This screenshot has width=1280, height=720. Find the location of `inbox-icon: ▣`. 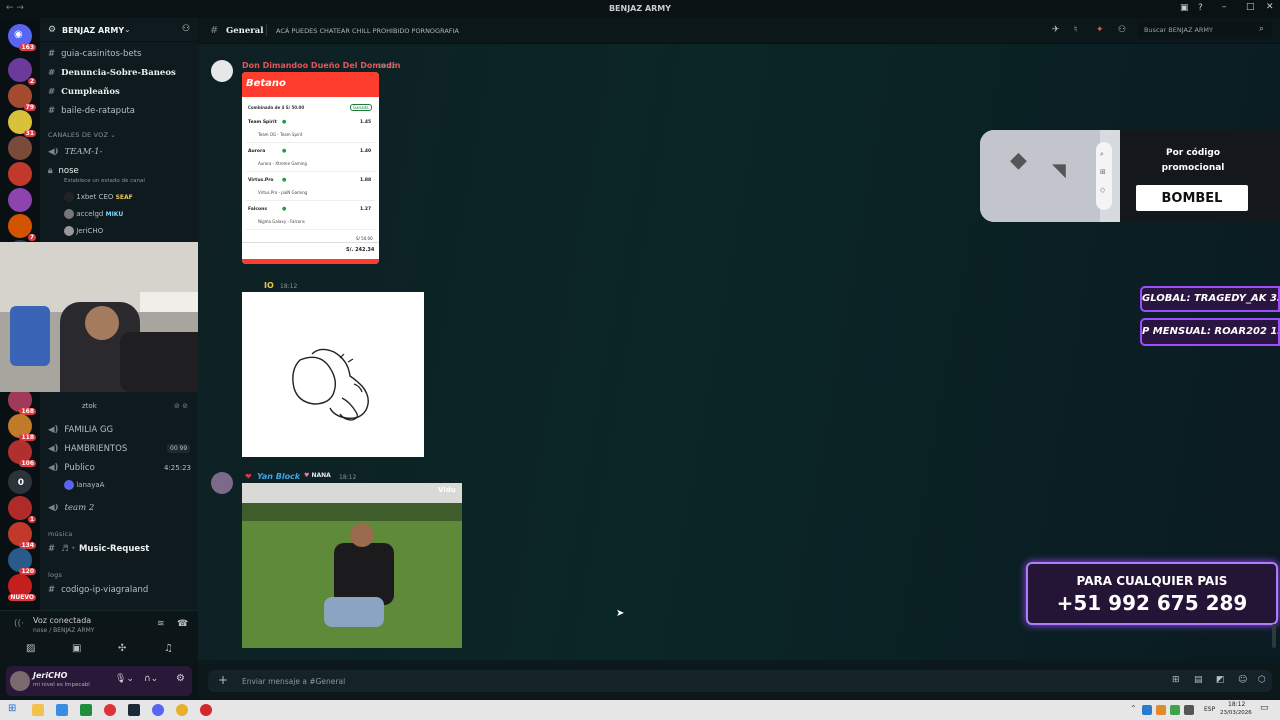

inbox-icon: ▣ is located at coordinates (1184, 8).